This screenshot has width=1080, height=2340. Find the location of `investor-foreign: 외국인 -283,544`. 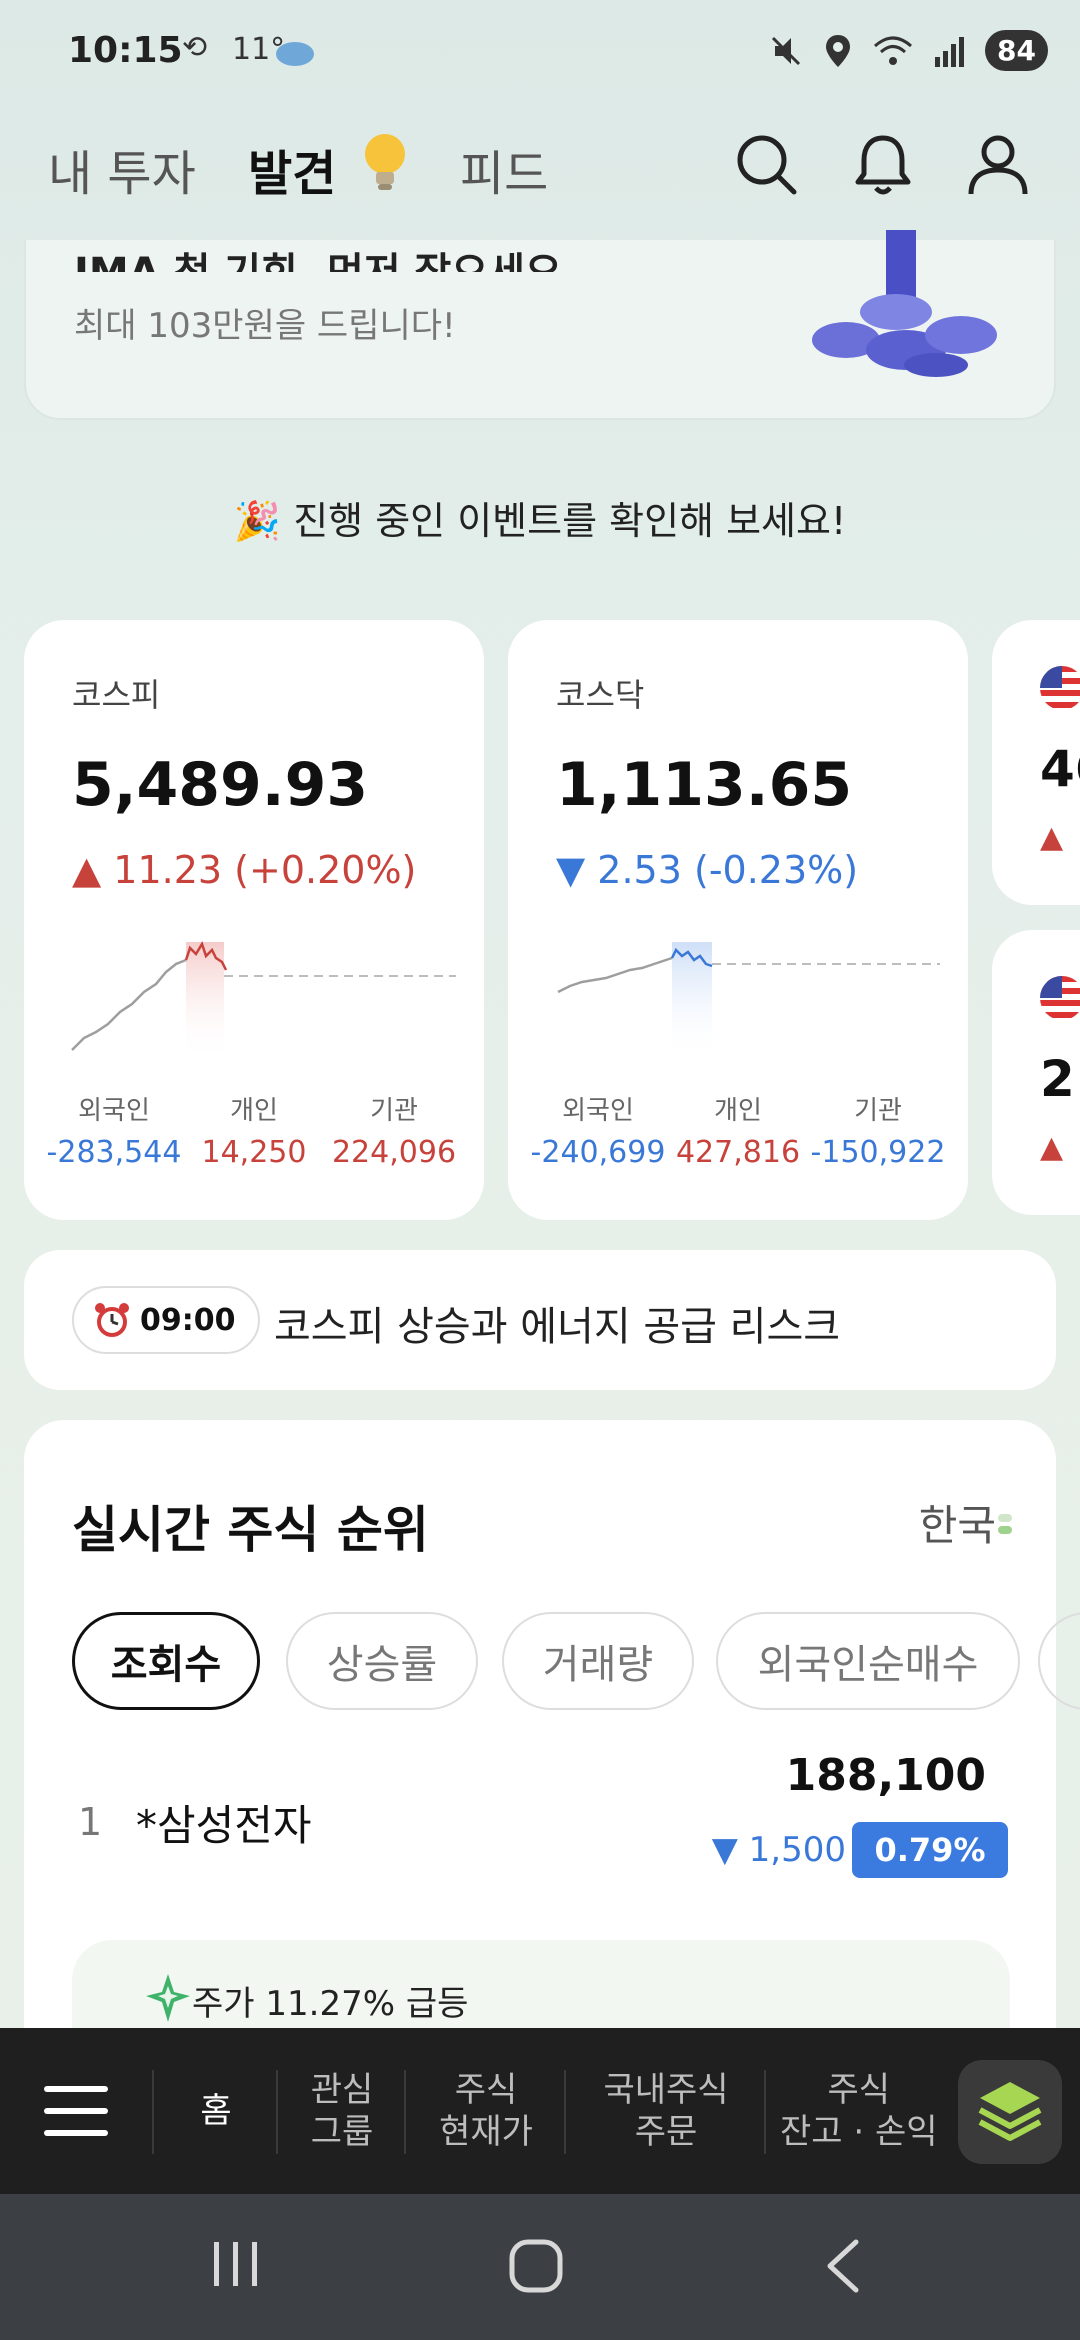

investor-foreign: 외국인 -283,544 is located at coordinates (114, 1130).